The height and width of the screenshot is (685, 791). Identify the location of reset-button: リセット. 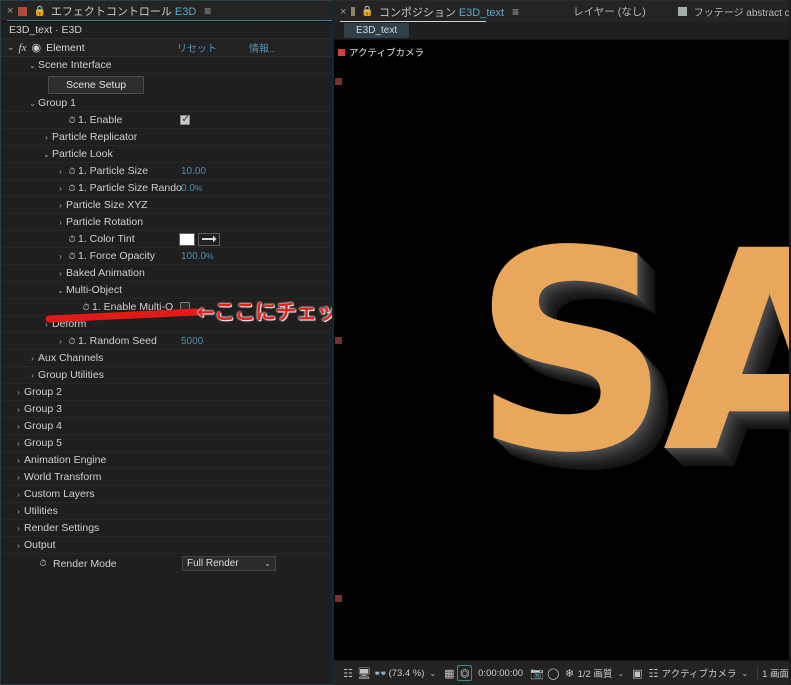
(197, 47).